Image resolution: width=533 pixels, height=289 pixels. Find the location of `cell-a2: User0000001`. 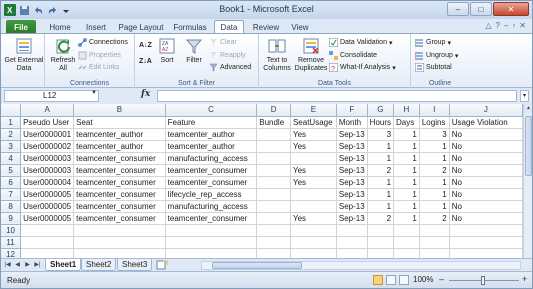

cell-a2: User0000001 is located at coordinates (47, 134).